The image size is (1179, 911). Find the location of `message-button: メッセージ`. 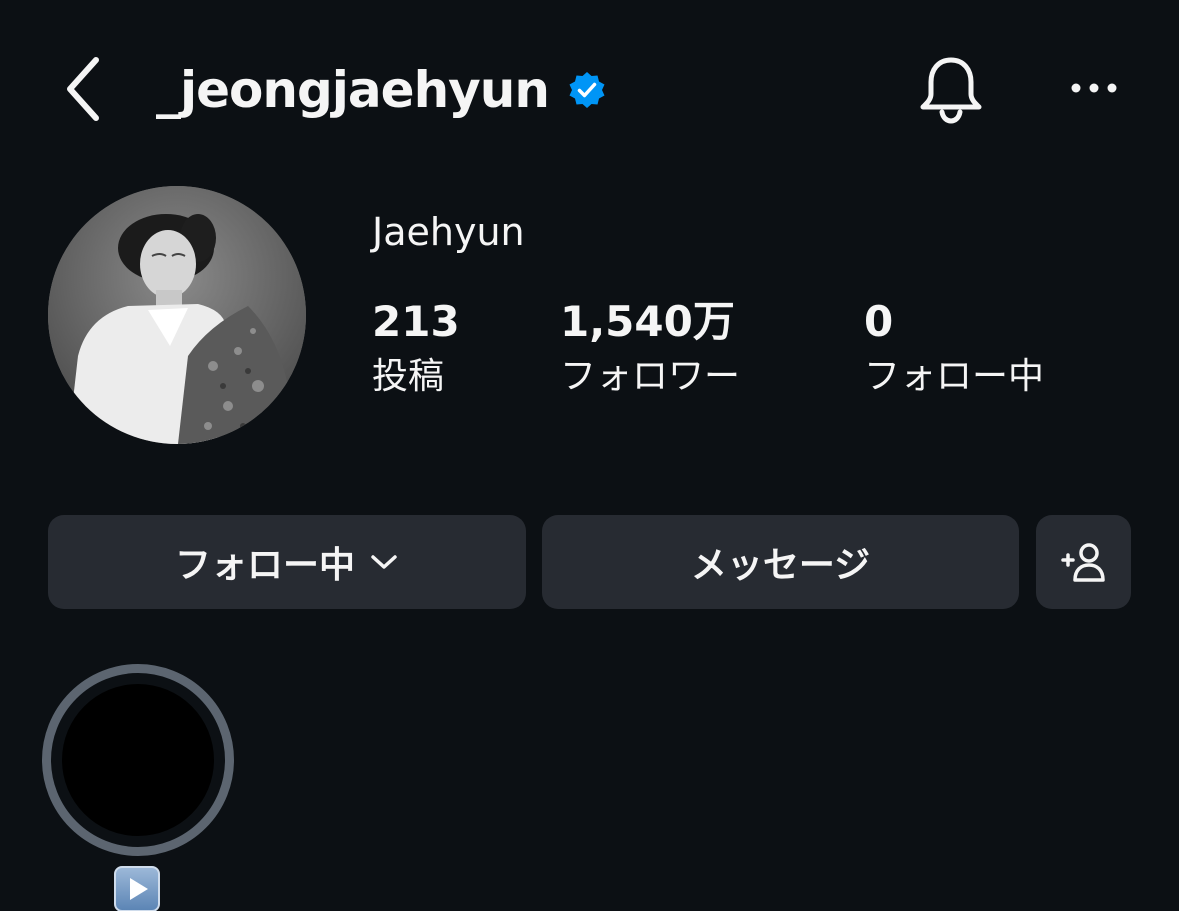

message-button: メッセージ is located at coordinates (780, 562).